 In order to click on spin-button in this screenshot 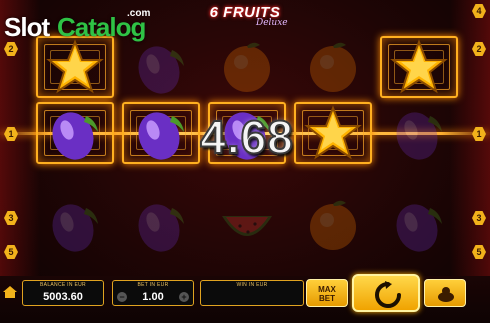, I will do `click(386, 293)`.